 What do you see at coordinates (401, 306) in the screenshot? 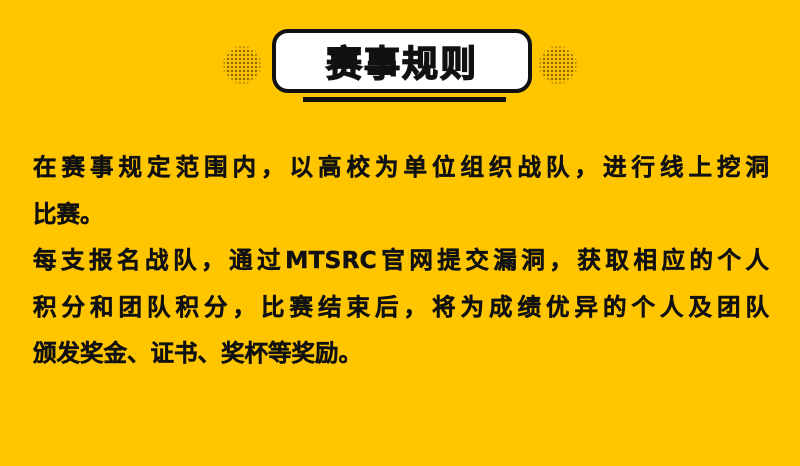
I see `rules-line: 积分和团队积分，比赛结束后，将为成绩优异的个人及团队` at bounding box center [401, 306].